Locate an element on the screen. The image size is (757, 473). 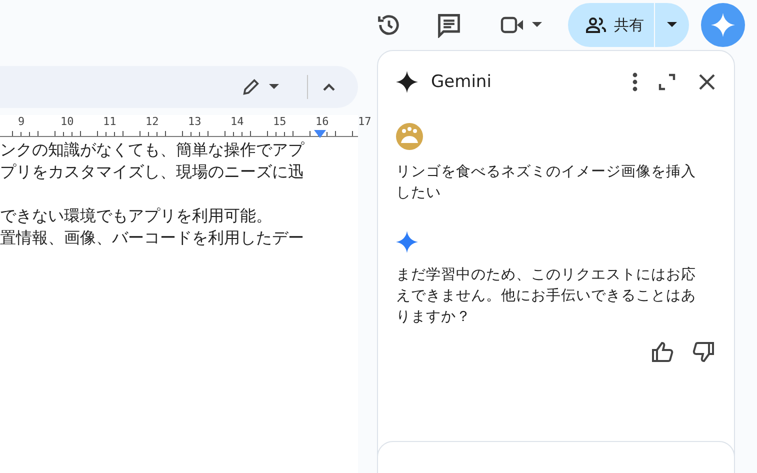
gemini-button is located at coordinates (723, 25).